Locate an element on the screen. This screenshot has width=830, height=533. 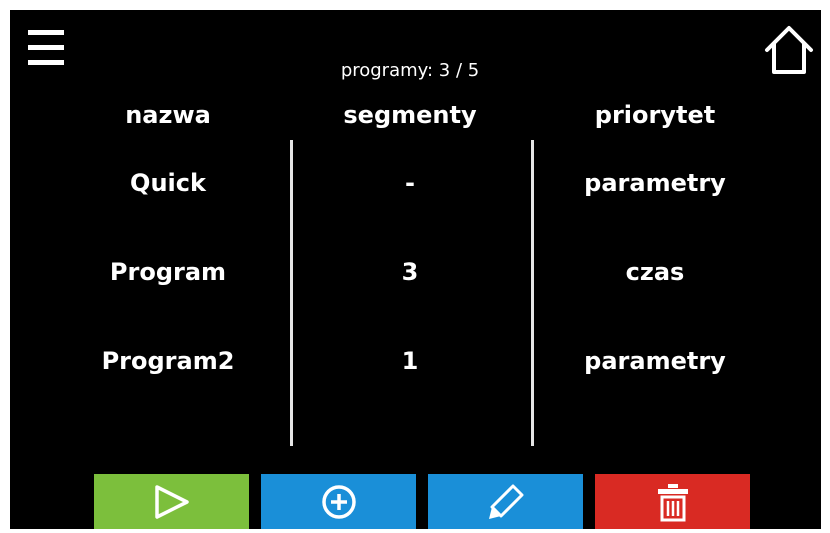
menu-button is located at coordinates (46, 50).